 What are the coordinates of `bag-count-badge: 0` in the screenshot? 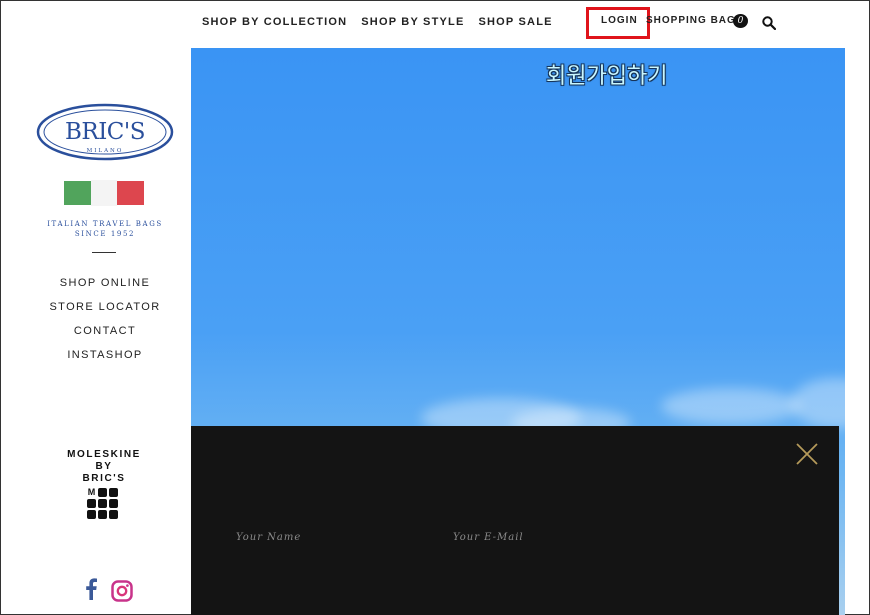 It's located at (740, 21).